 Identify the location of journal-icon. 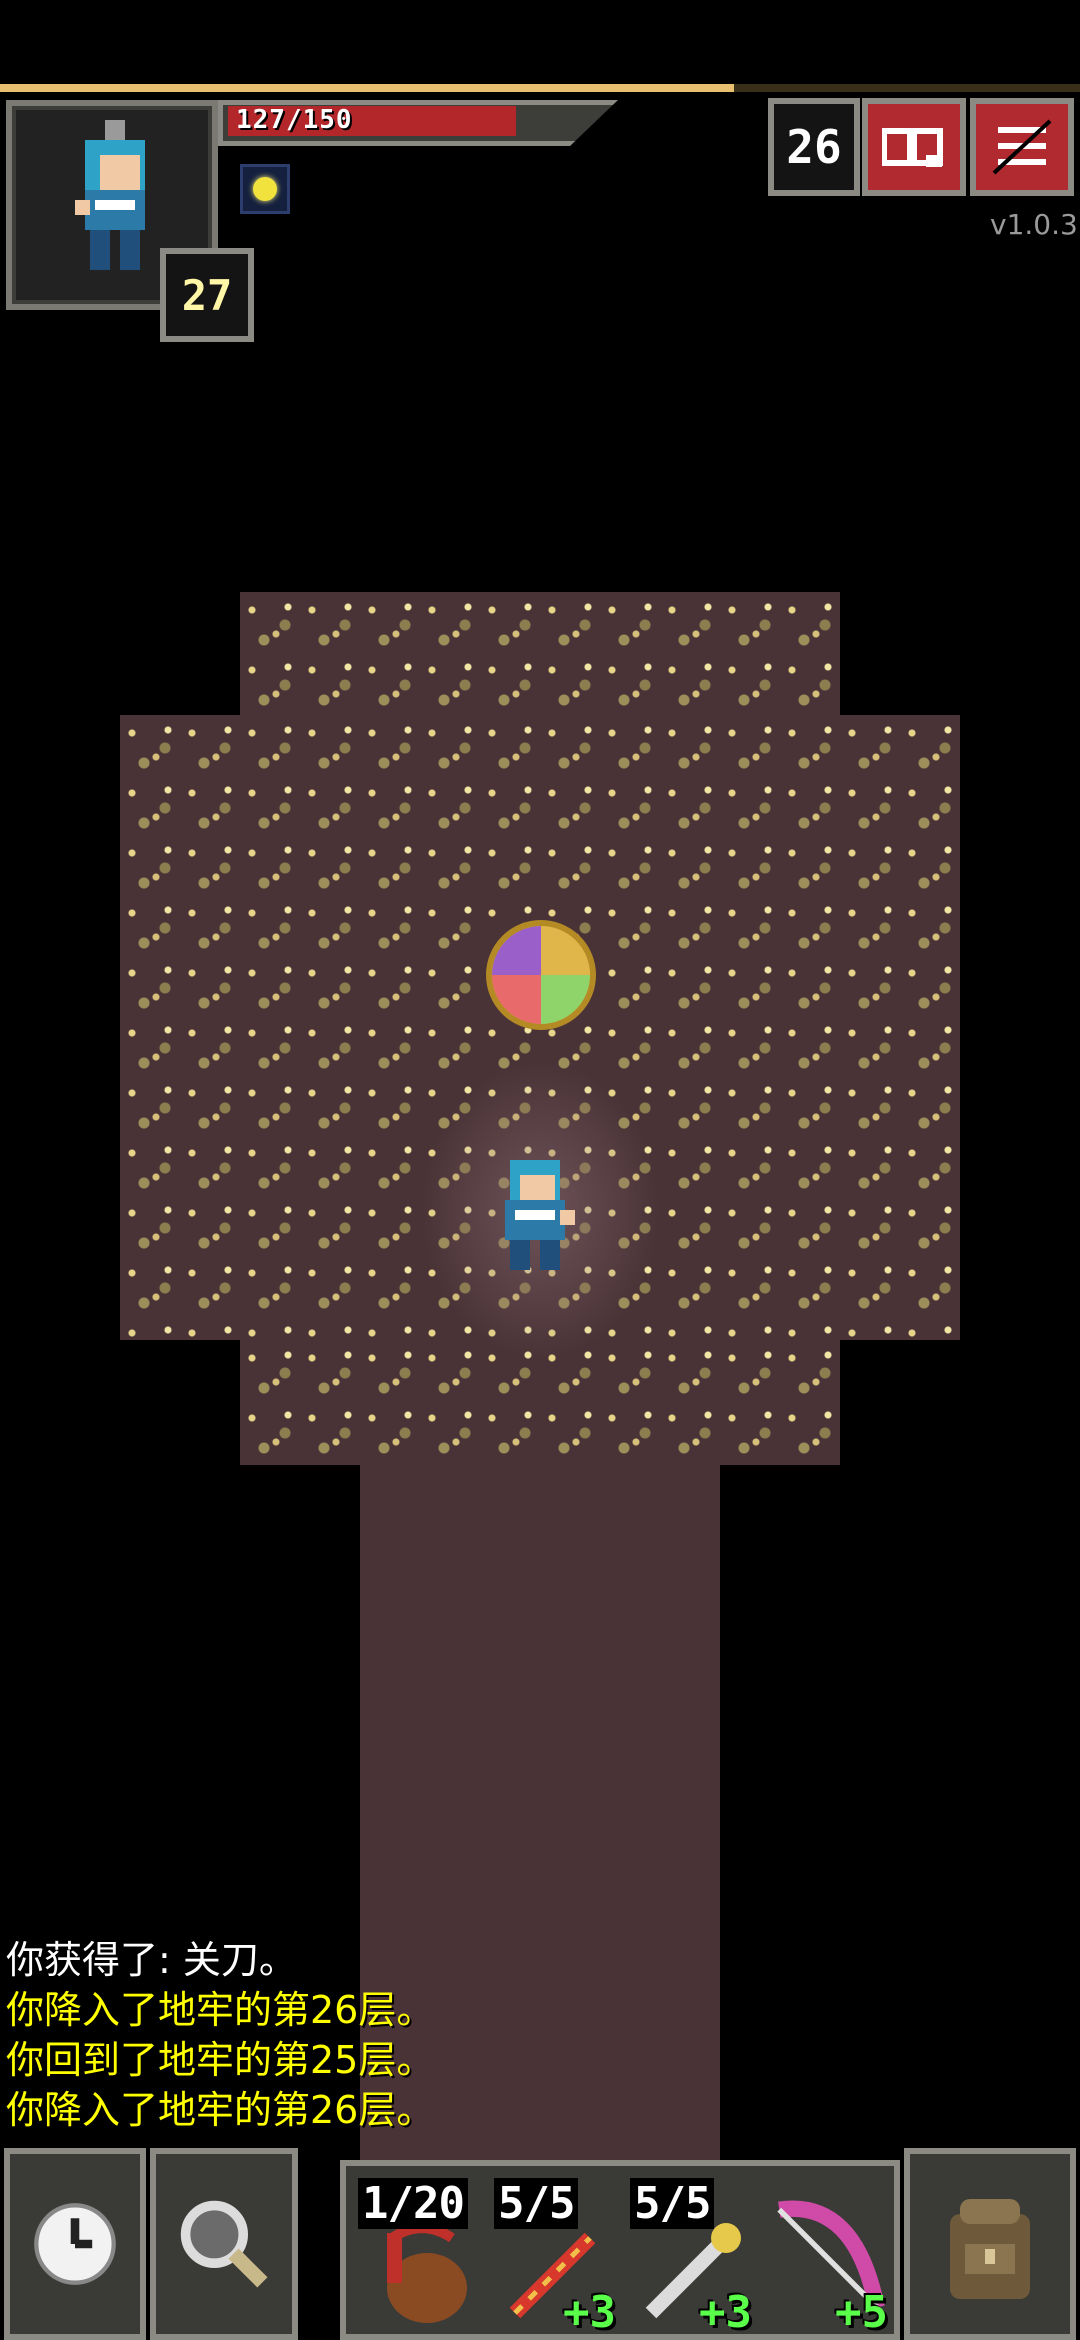
(912, 147).